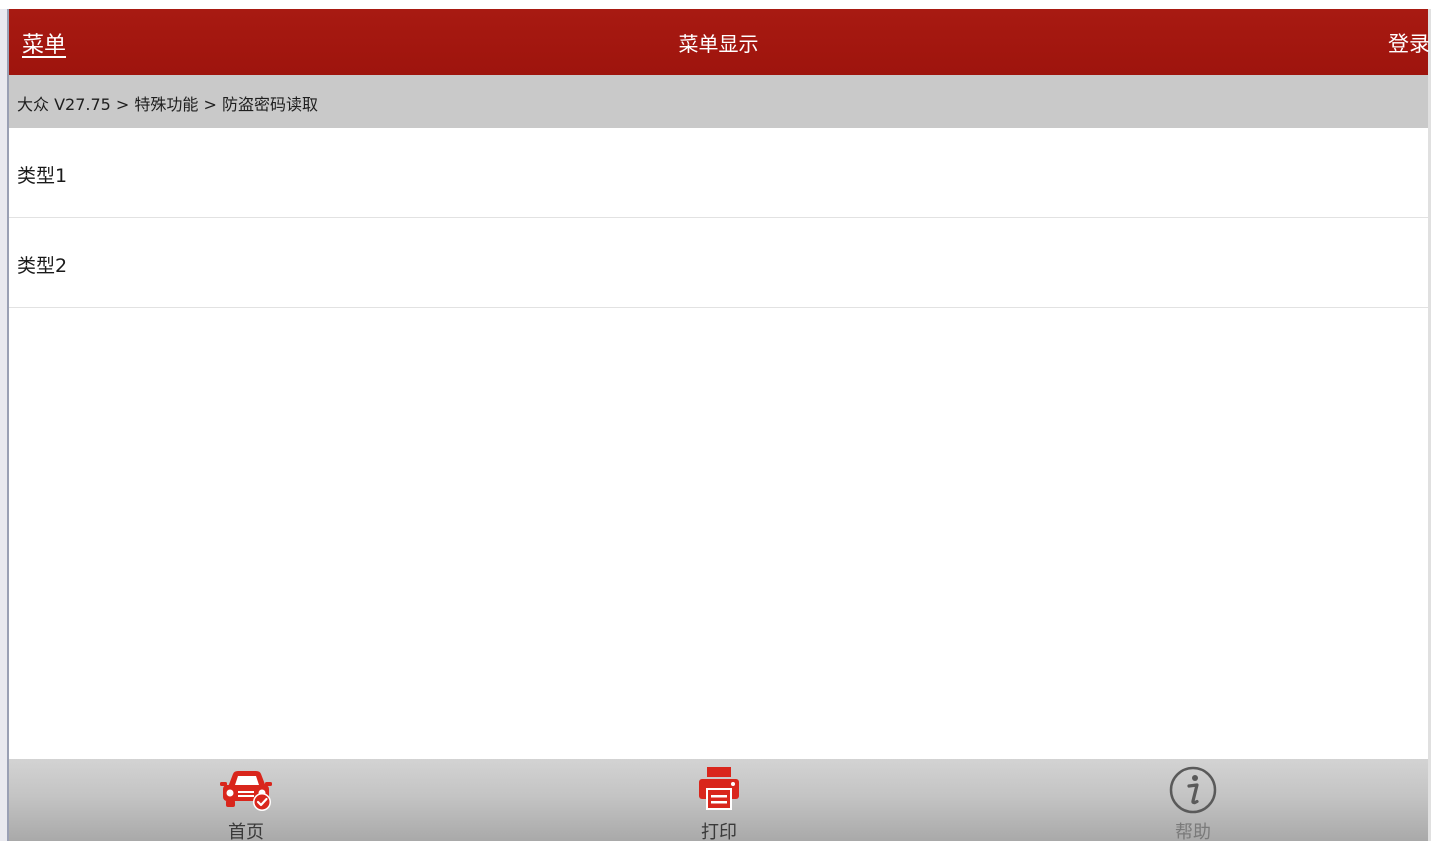 This screenshot has height=844, width=1431. I want to click on home-button: 首页, so click(246, 801).